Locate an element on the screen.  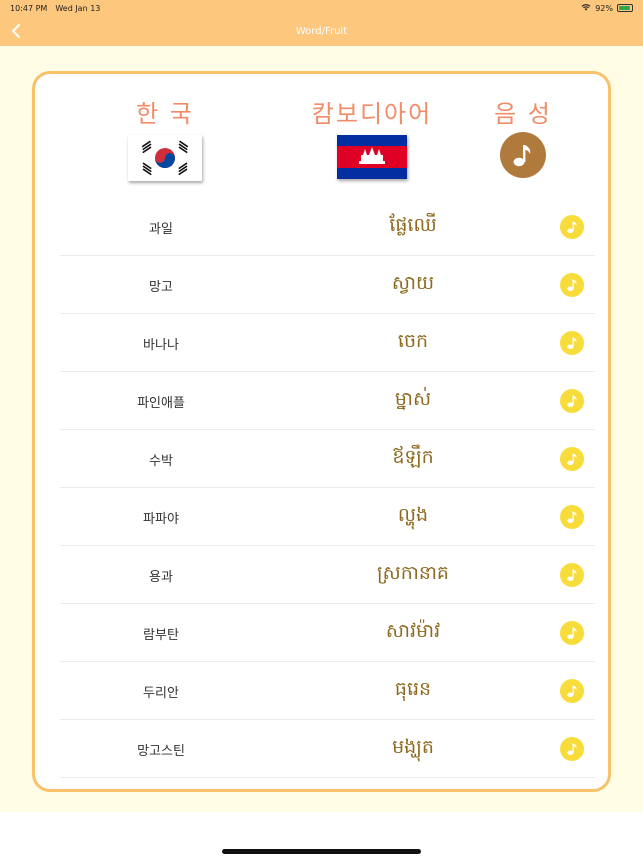
home-indicator is located at coordinates (321, 851).